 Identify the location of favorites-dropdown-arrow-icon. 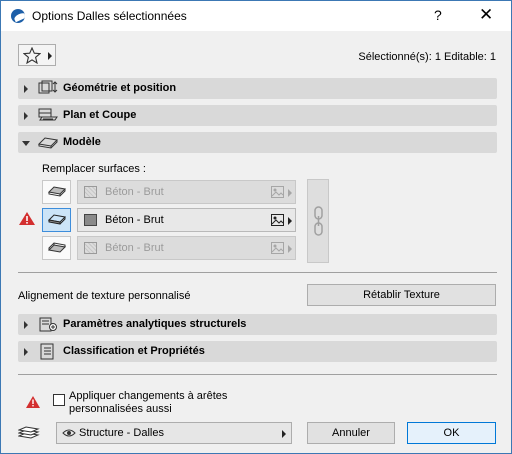
(50, 56).